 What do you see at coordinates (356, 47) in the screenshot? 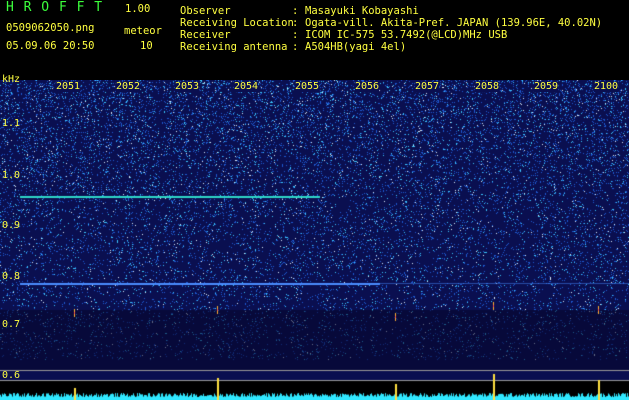
I see `info-value-antenna: A504HB(yagi 4el)` at bounding box center [356, 47].